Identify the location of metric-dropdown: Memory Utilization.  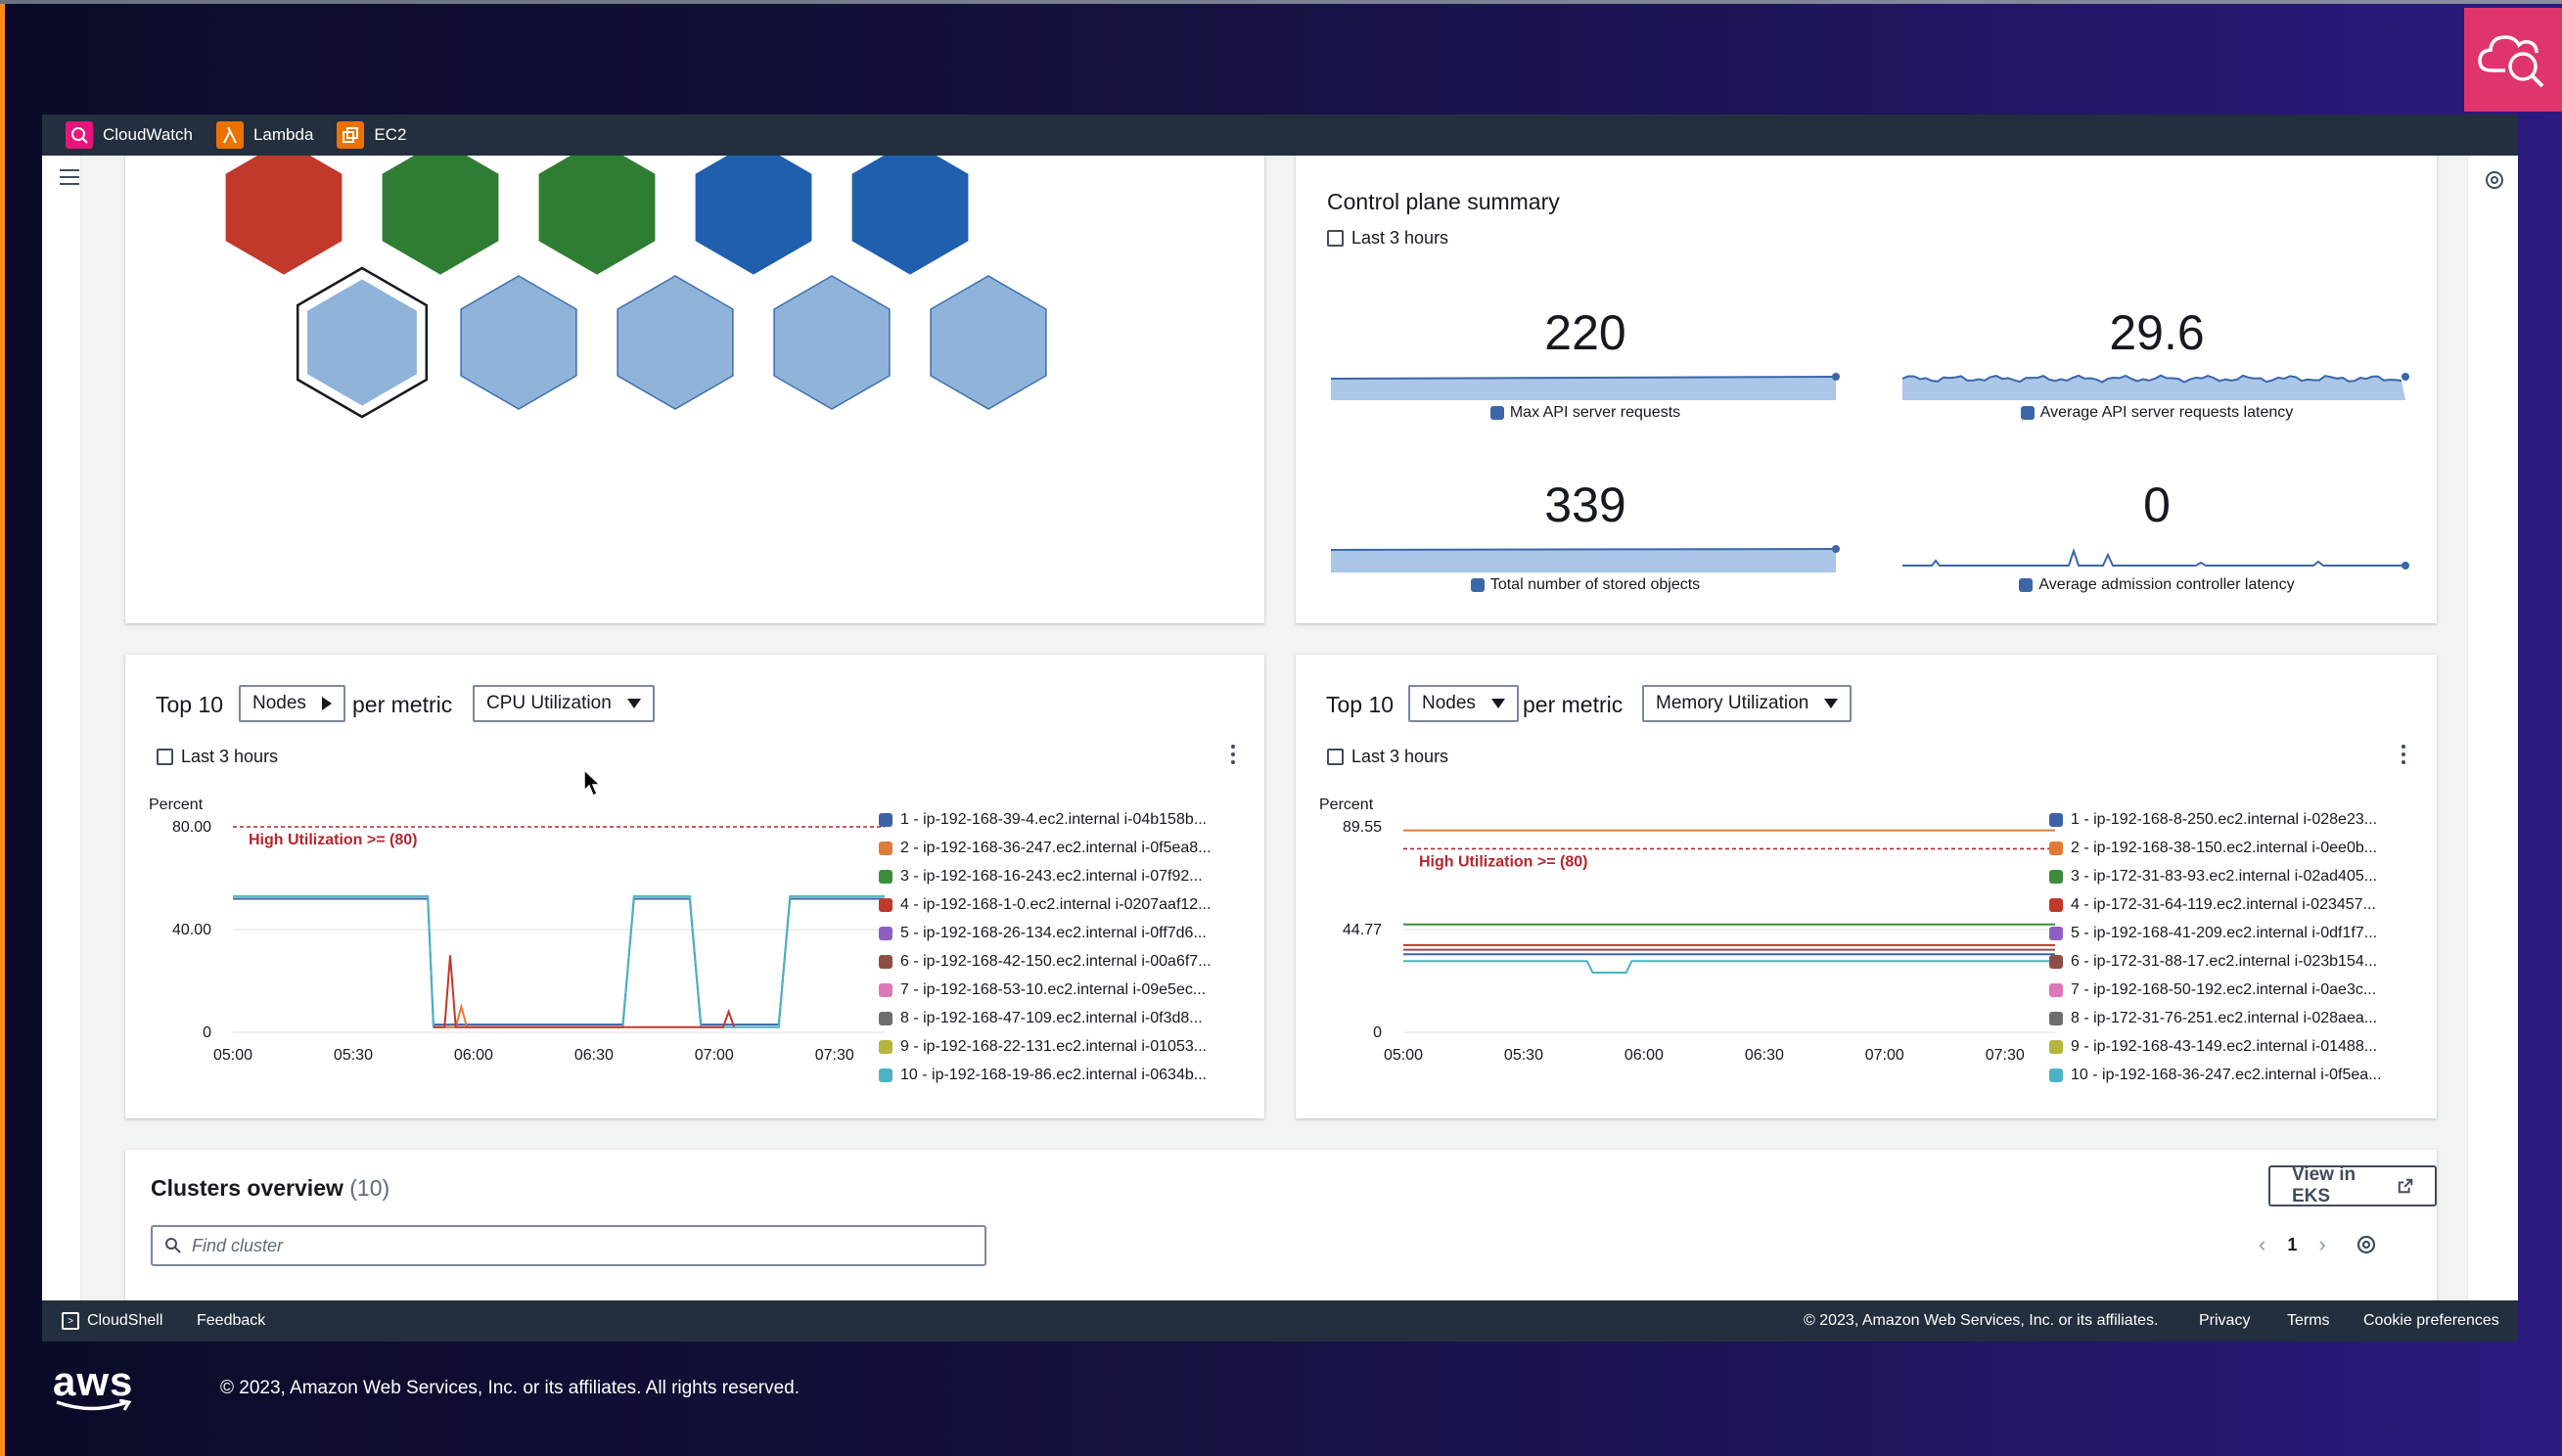
(1747, 703).